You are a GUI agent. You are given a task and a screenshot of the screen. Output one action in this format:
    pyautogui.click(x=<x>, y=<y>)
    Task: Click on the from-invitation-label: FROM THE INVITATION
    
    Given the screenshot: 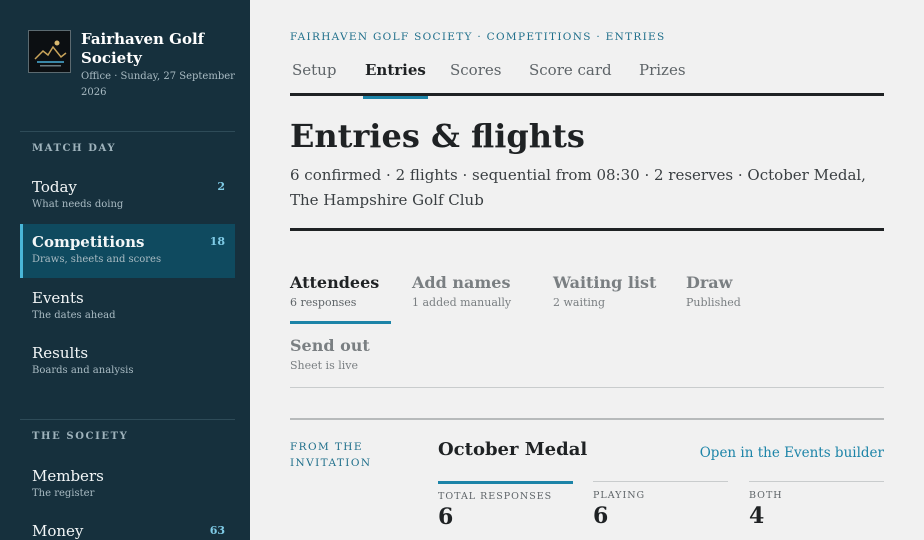 What is the action you would take?
    pyautogui.click(x=331, y=455)
    